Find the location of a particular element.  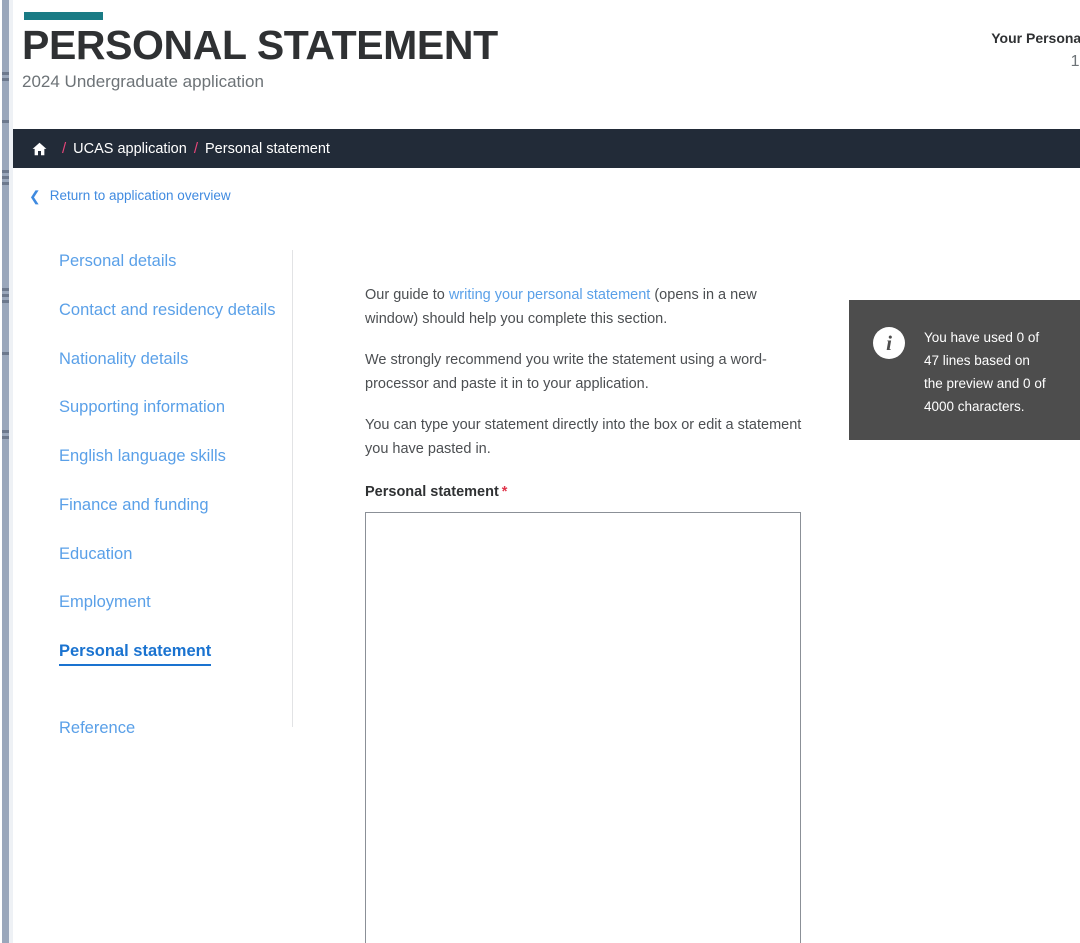

breadcrumb: / UCAS application / Personal statement is located at coordinates (546, 148).